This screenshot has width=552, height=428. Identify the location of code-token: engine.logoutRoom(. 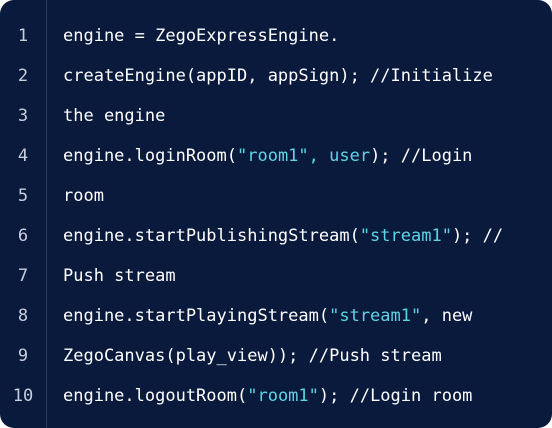
(155, 396).